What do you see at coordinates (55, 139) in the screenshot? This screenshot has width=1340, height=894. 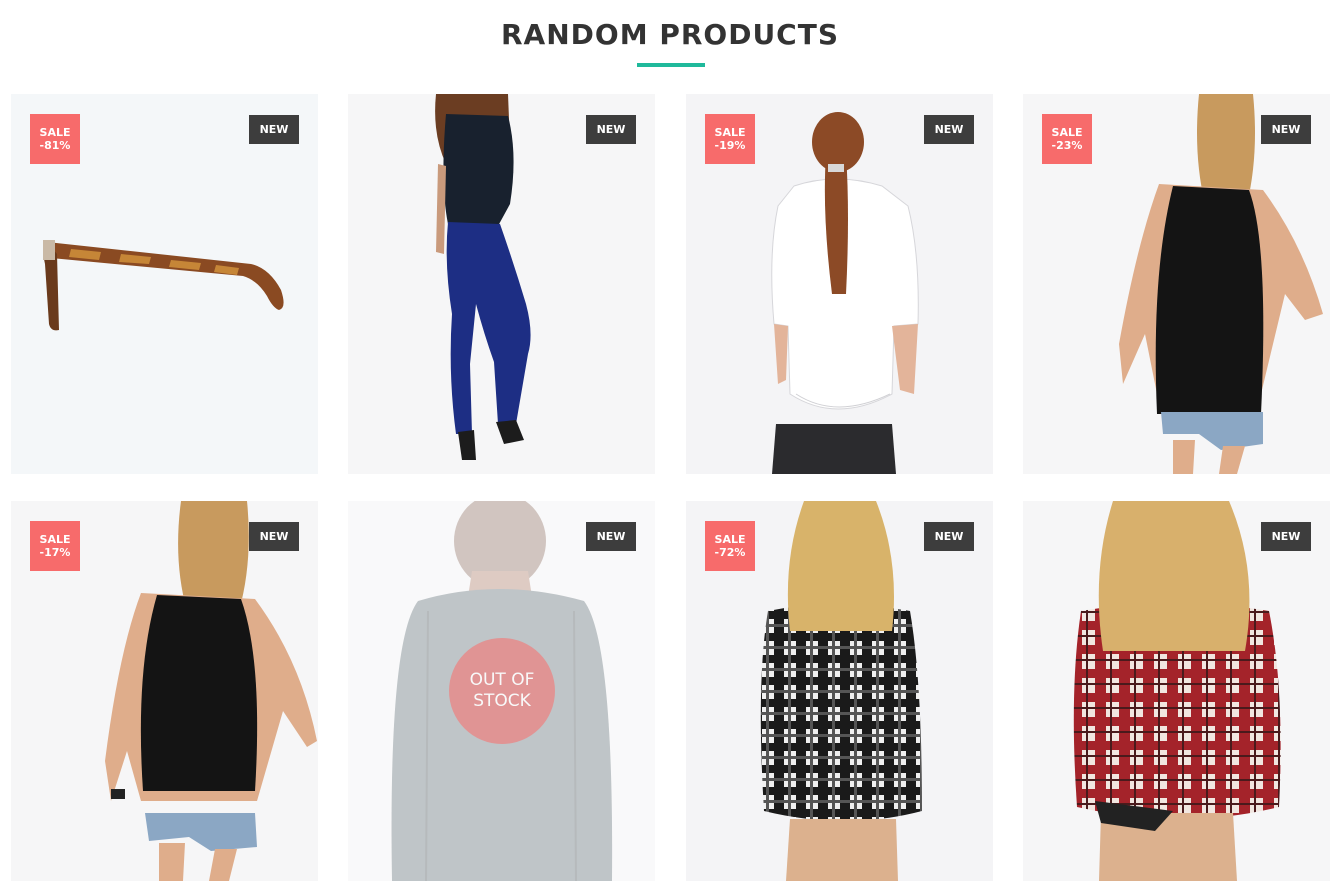 I see `sale-badge: SALE -81%` at bounding box center [55, 139].